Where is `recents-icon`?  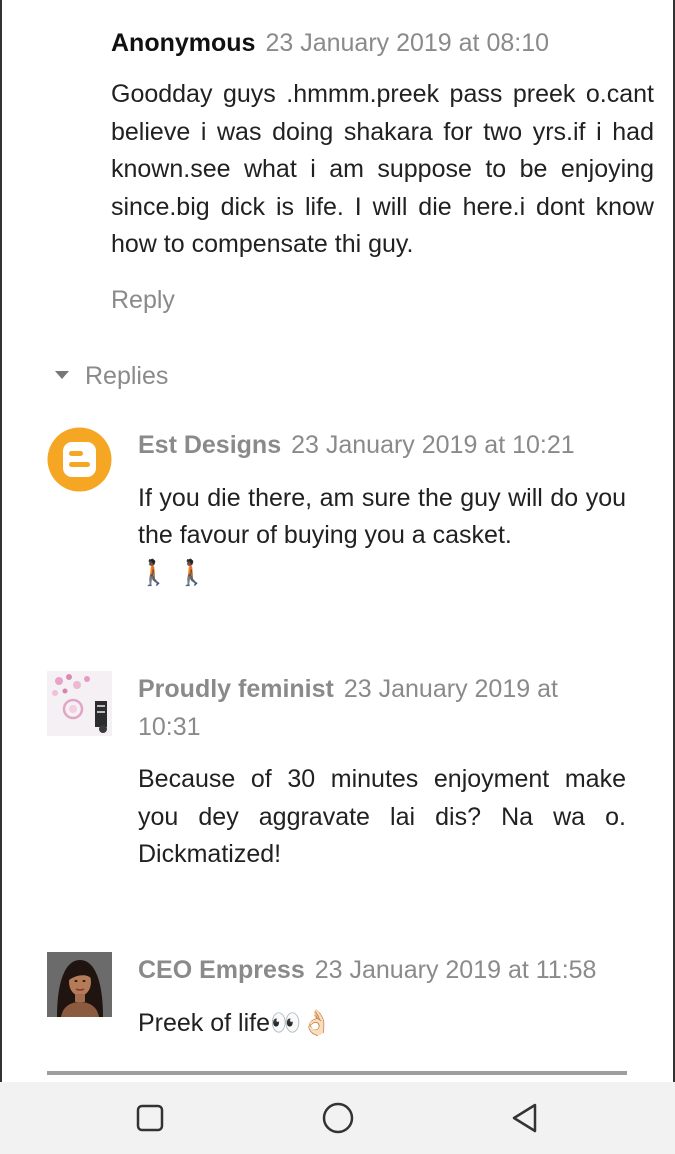
recents-icon is located at coordinates (150, 1118).